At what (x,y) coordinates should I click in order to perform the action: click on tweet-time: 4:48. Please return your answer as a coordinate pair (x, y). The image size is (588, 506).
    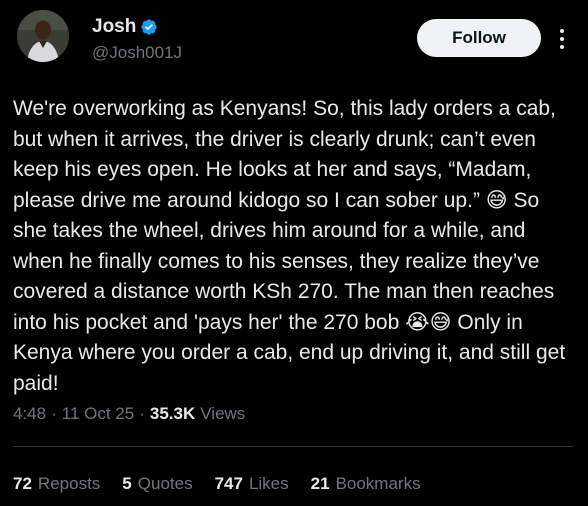
    Looking at the image, I should click on (29, 414).